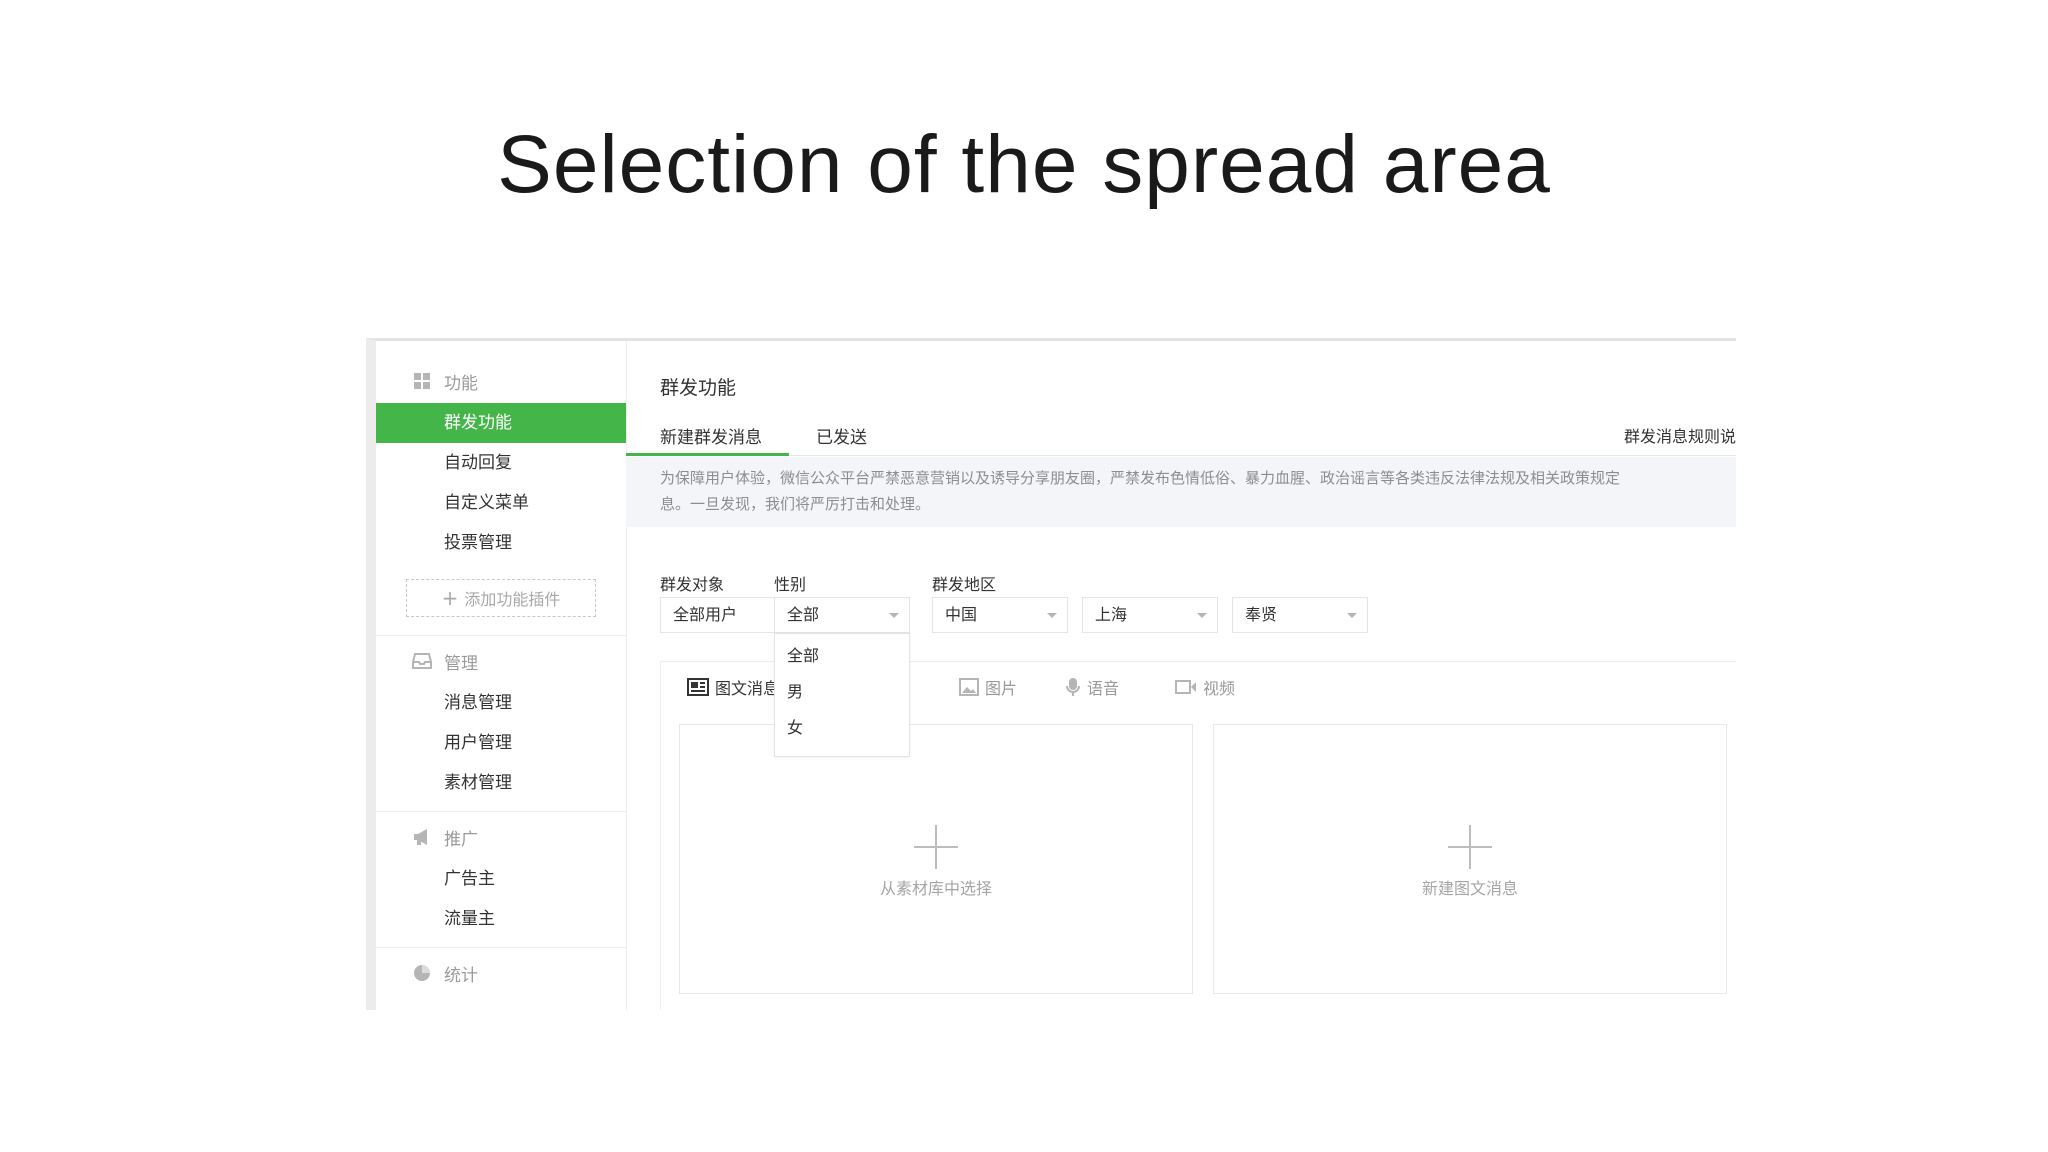 The image size is (2048, 1152). I want to click on gender-option-all: 全部, so click(842, 656).